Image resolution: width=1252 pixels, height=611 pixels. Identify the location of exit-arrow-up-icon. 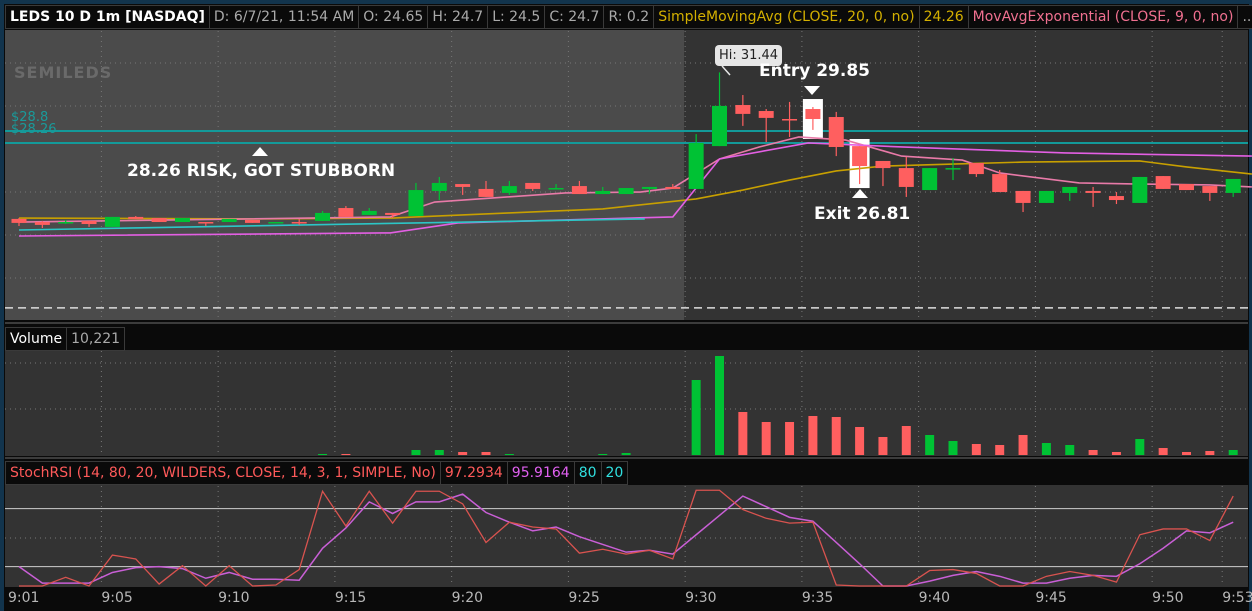
(860, 193).